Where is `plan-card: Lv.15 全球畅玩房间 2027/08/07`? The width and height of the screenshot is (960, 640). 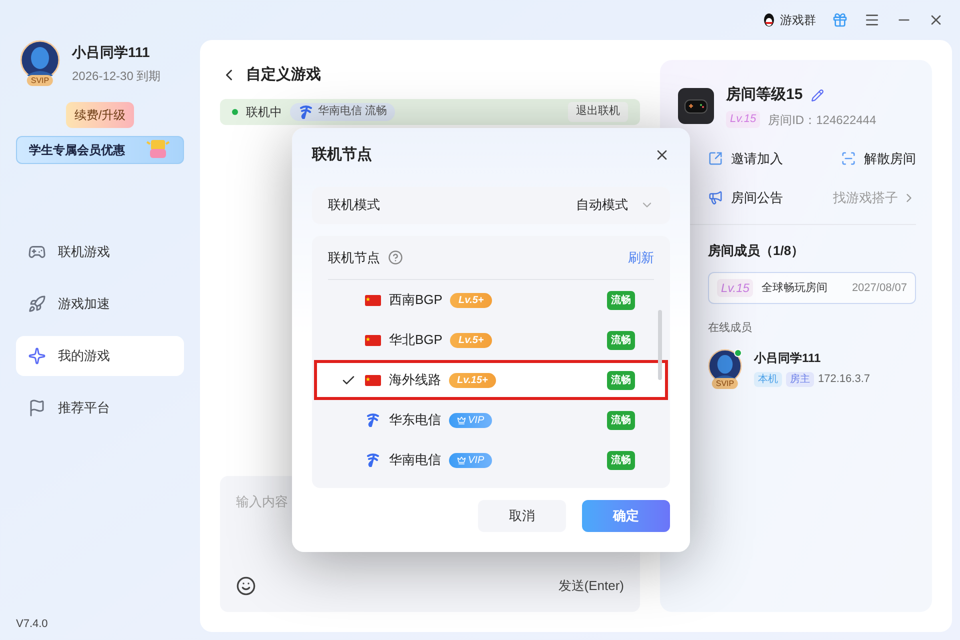
plan-card: Lv.15 全球畅玩房间 2027/08/07 is located at coordinates (812, 288).